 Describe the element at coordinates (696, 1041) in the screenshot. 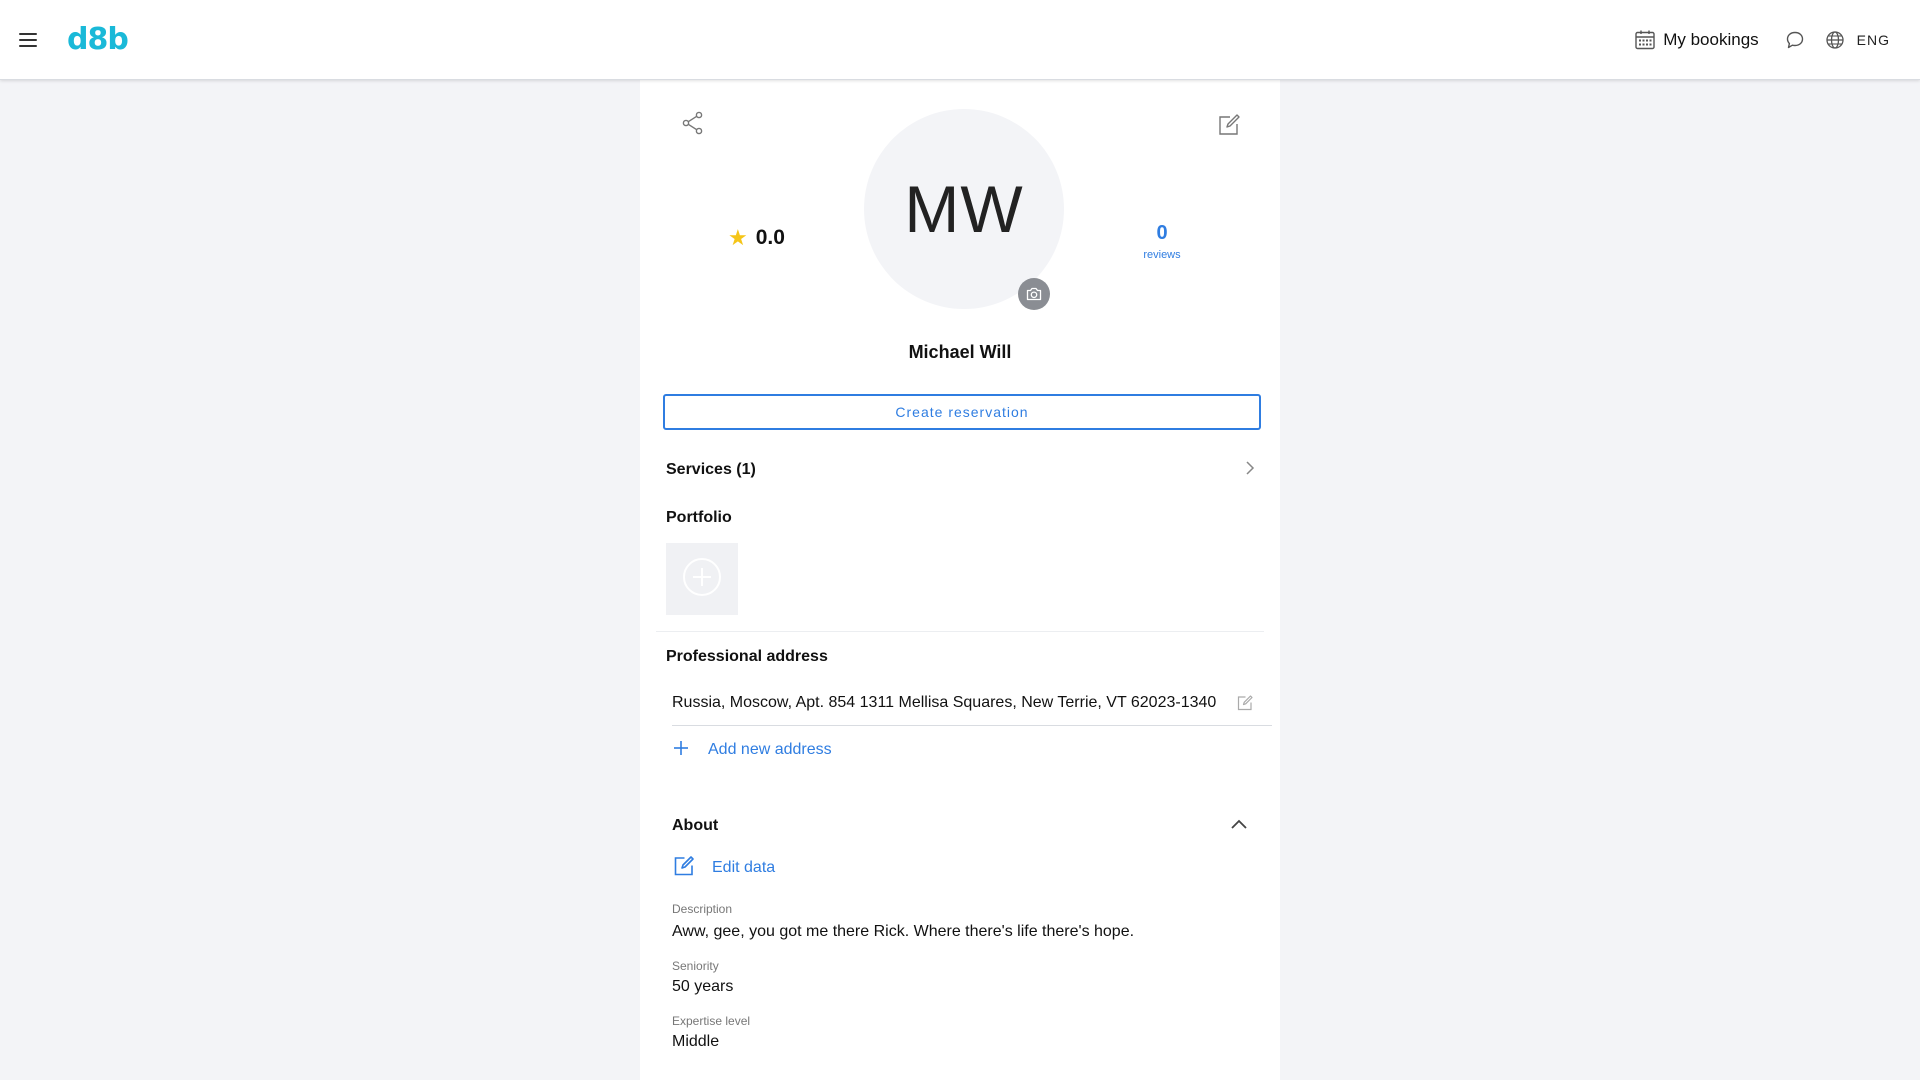

I see `expertise-value: Middle` at that location.